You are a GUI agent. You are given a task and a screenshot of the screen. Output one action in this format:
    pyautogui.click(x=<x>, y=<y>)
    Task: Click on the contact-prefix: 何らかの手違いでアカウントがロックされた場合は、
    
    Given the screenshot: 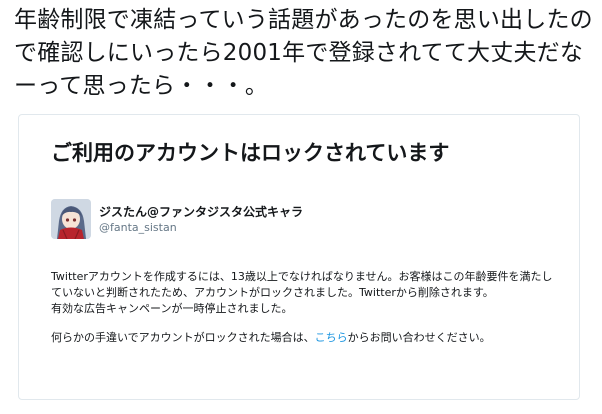 What is the action you would take?
    pyautogui.click(x=183, y=337)
    